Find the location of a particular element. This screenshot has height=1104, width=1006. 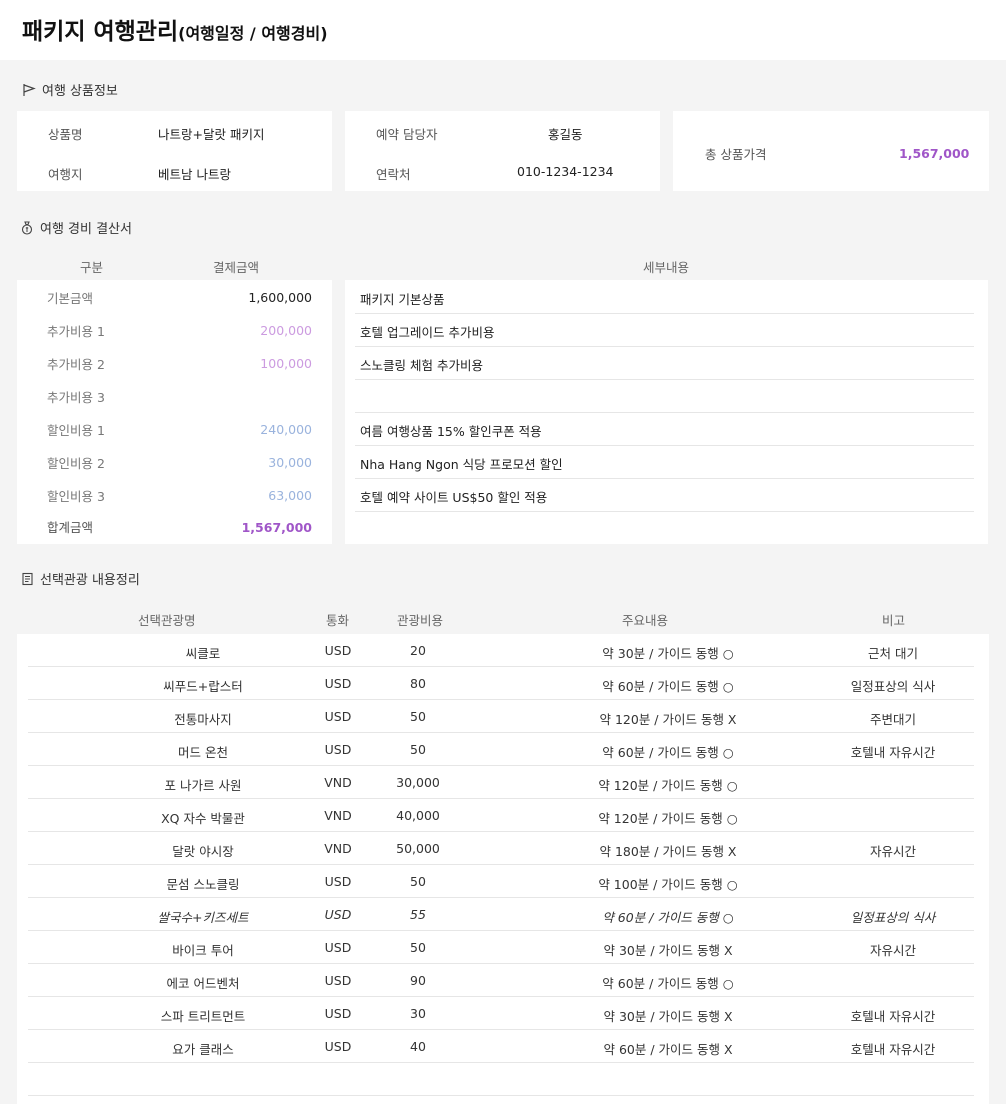

expense-total-label: 합계금액 is located at coordinates (70, 527).